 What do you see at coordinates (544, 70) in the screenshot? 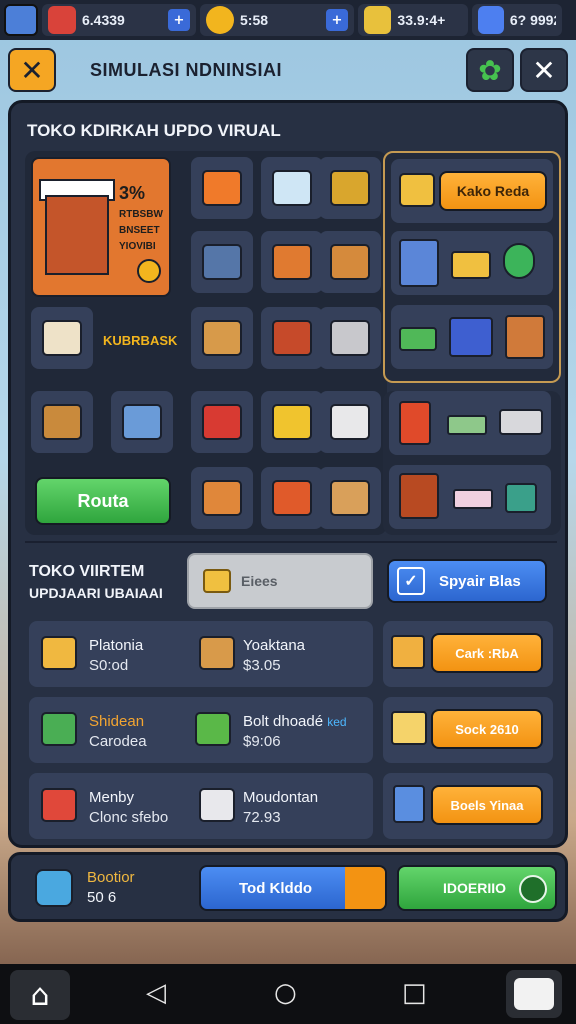
I see `close-icon: ✕` at bounding box center [544, 70].